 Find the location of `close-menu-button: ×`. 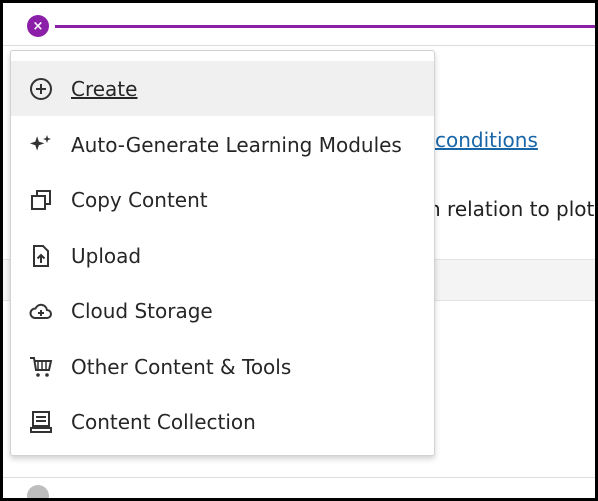

close-menu-button: × is located at coordinates (38, 26).